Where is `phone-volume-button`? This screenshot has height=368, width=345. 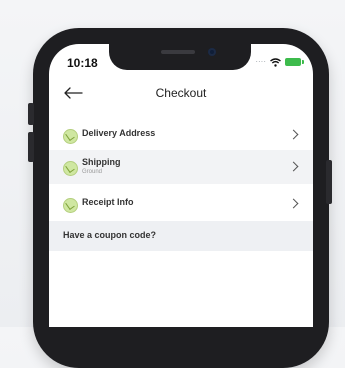
phone-volume-button is located at coordinates (31, 147).